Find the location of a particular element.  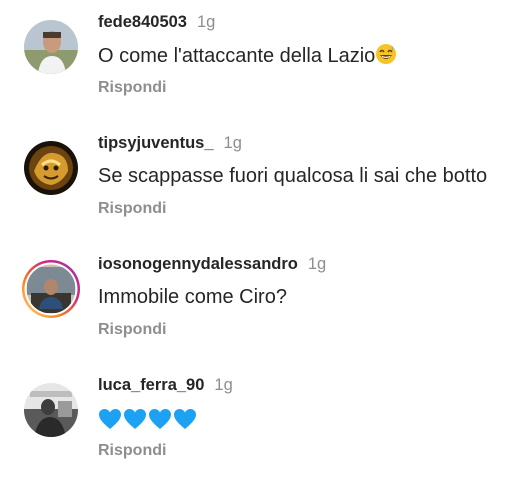

blue-hearts-emoji is located at coordinates (147, 419).